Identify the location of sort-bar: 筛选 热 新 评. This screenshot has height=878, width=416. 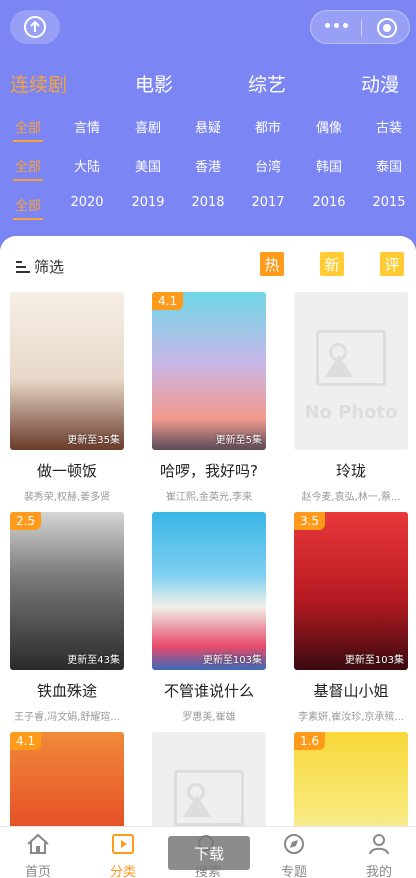
(208, 267).